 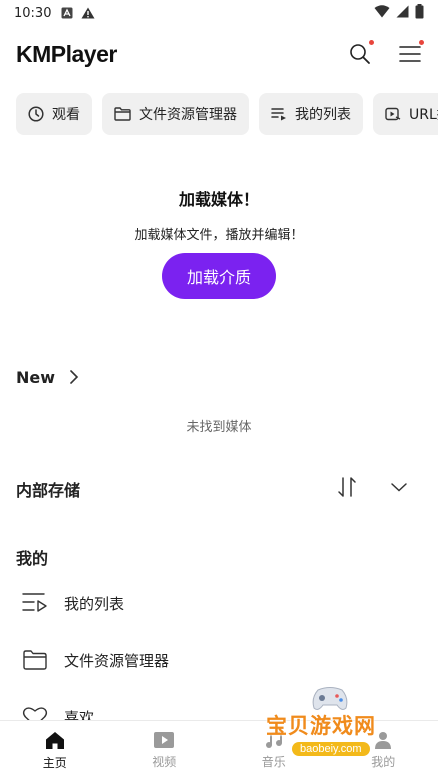 What do you see at coordinates (421, 42) in the screenshot?
I see `menu-notification-dot` at bounding box center [421, 42].